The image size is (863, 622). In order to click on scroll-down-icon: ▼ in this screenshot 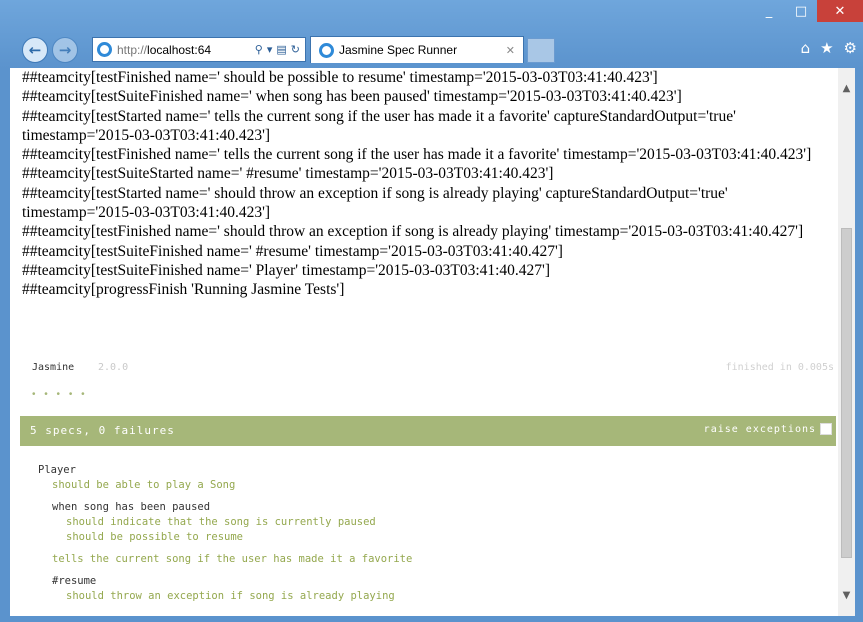, I will do `click(846, 595)`.